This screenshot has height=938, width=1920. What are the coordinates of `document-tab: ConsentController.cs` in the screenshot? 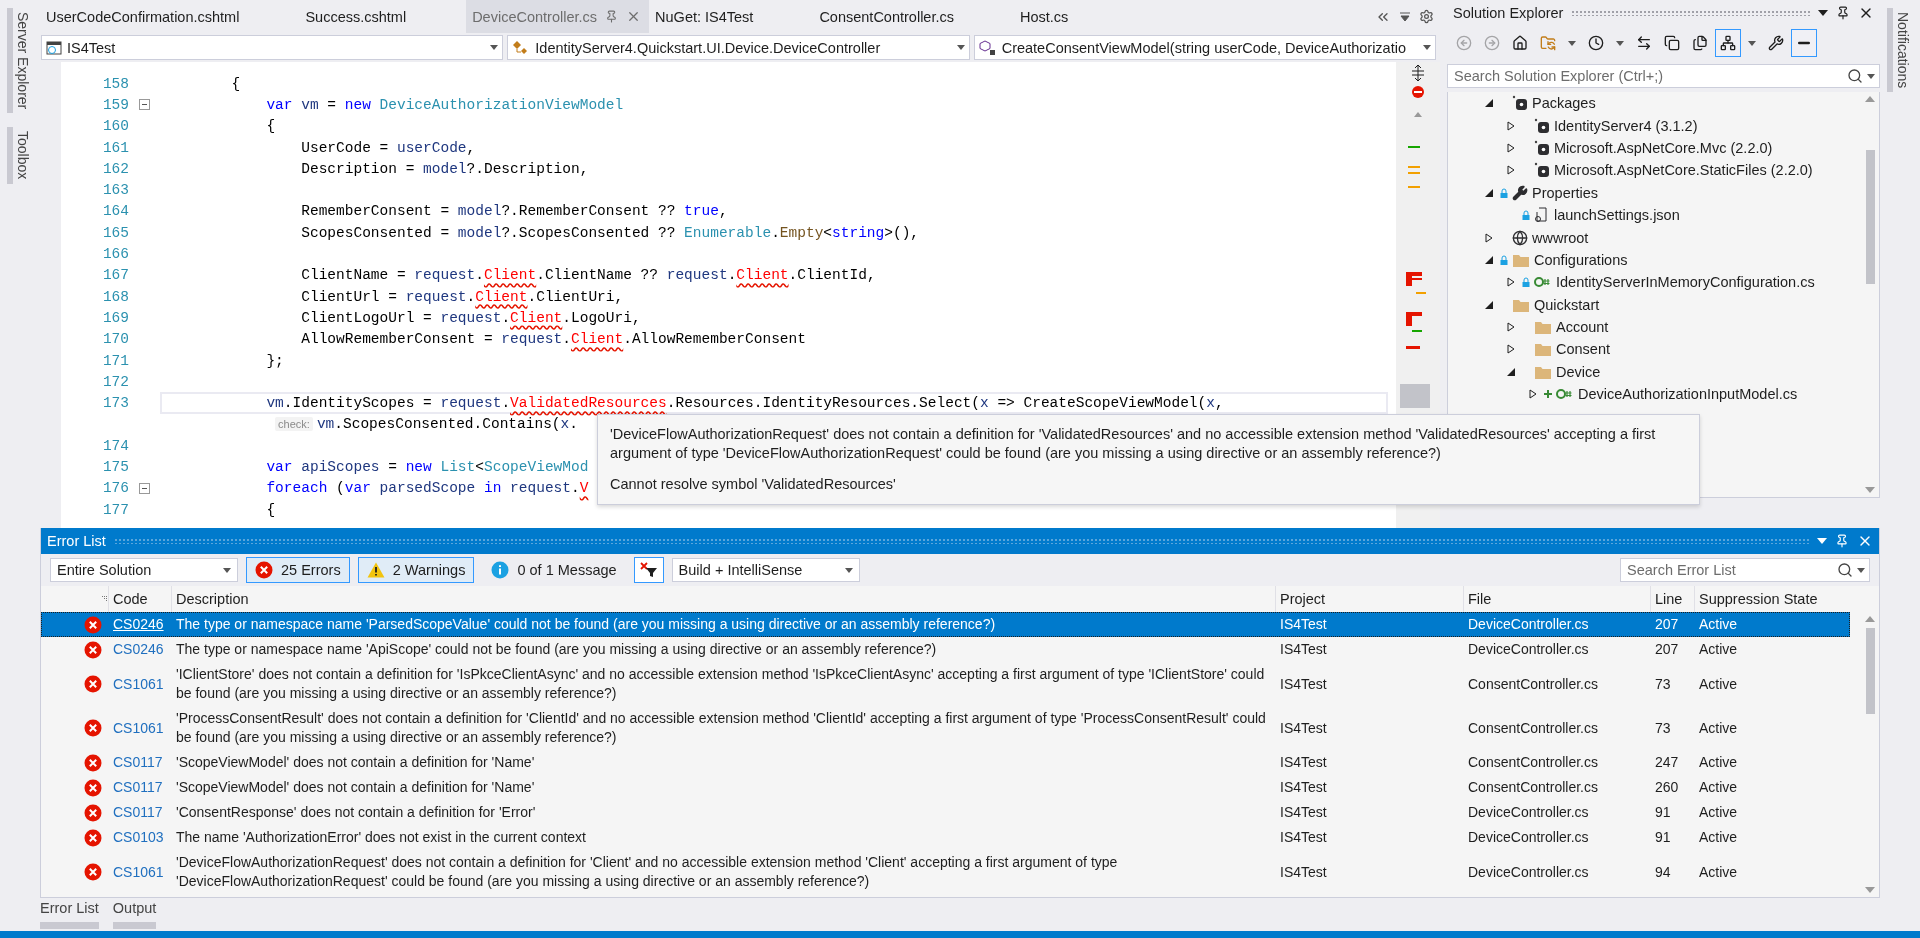 It's located at (913, 16).